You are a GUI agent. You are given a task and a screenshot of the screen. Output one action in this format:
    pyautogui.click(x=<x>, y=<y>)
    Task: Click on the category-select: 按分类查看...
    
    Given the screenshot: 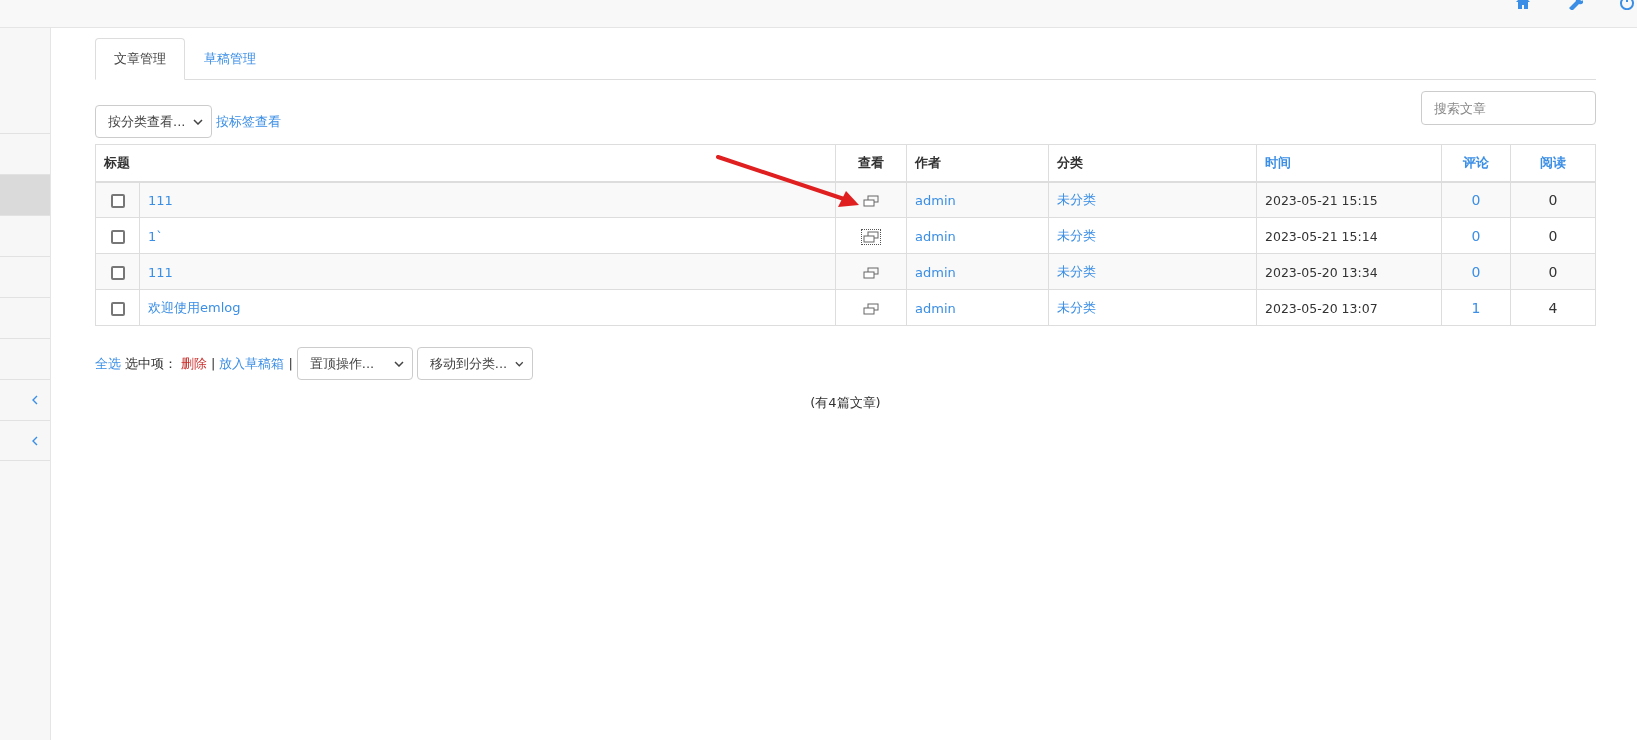 What is the action you would take?
    pyautogui.click(x=154, y=121)
    